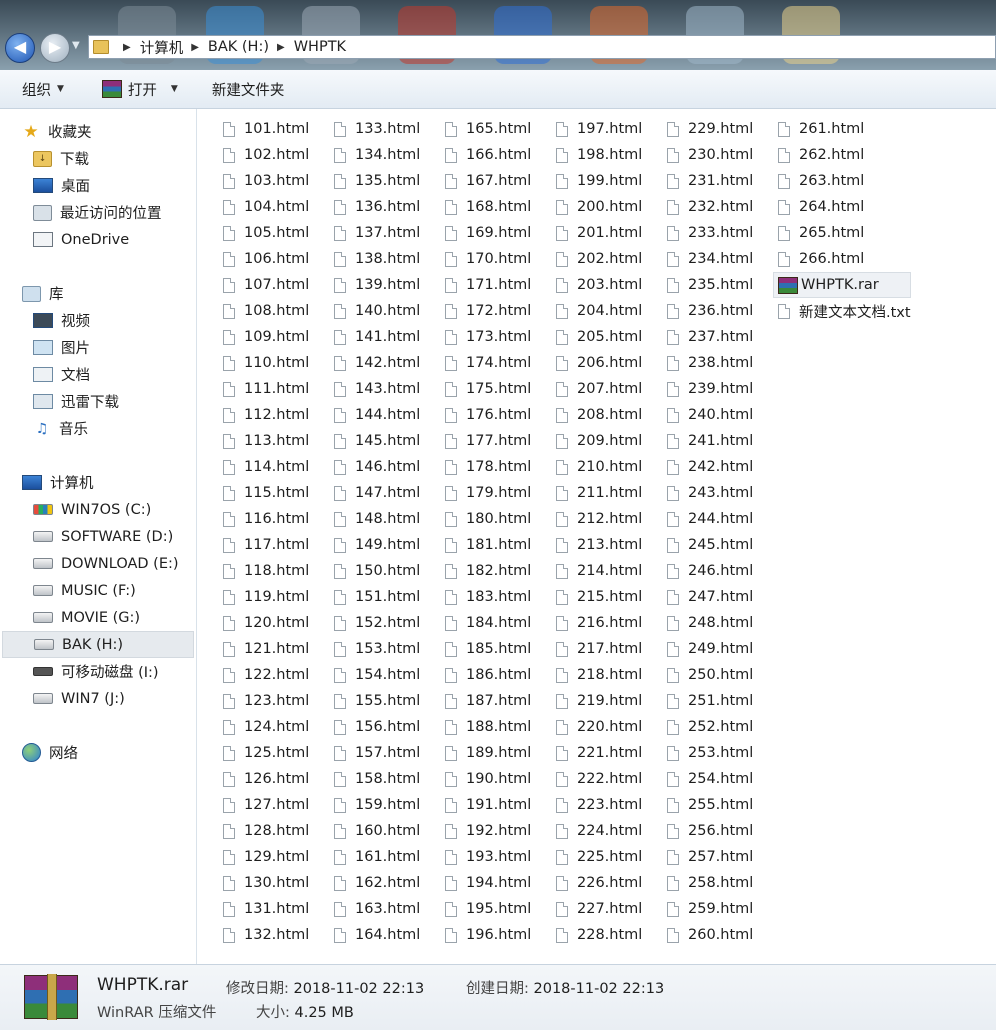 The height and width of the screenshot is (1030, 996). What do you see at coordinates (96, 671) in the screenshot?
I see `sidebar-item-drive-i: 可移动磁盘 (I:)` at bounding box center [96, 671].